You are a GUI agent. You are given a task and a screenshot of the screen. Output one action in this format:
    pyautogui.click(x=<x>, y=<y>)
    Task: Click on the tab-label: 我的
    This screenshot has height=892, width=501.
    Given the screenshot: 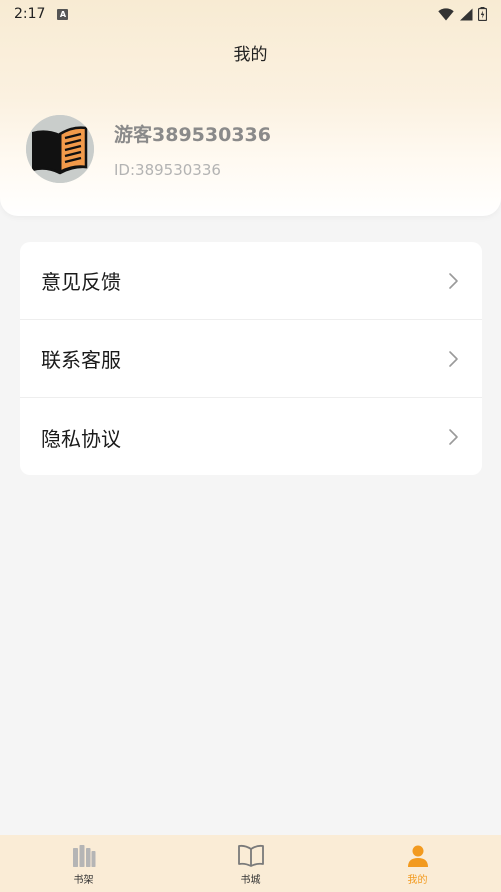 What is the action you would take?
    pyautogui.click(x=417, y=880)
    